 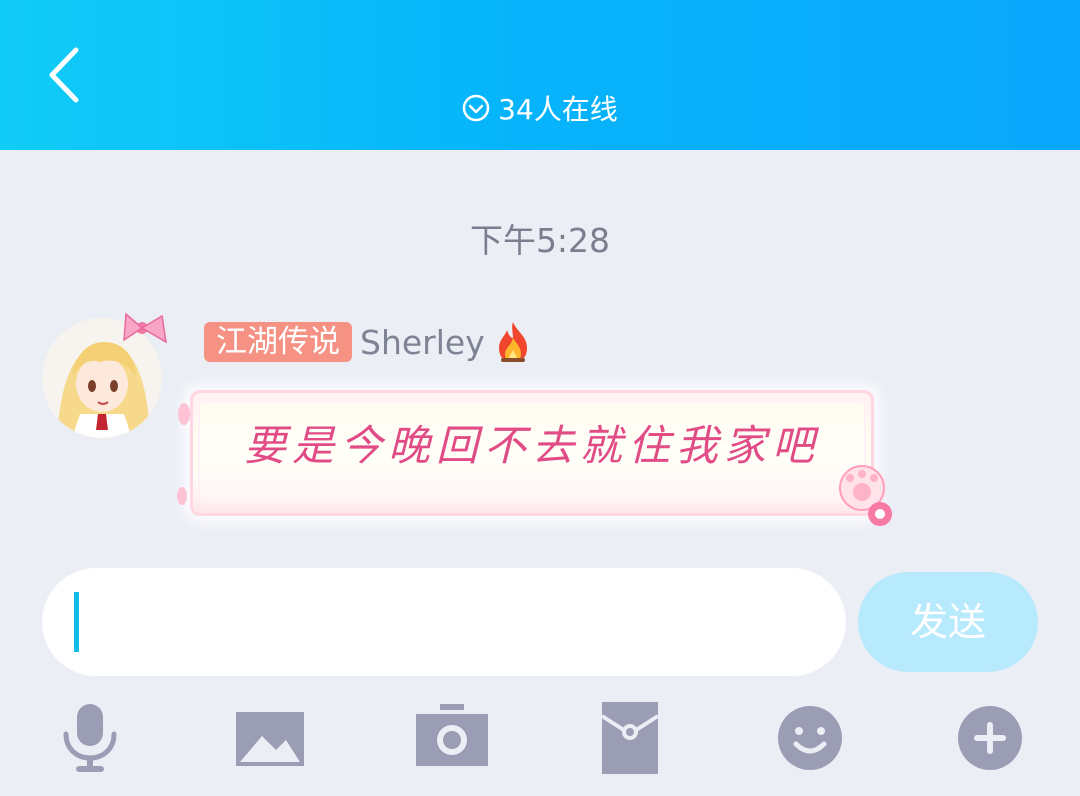 I want to click on online-count: 34人在线, so click(x=540, y=108).